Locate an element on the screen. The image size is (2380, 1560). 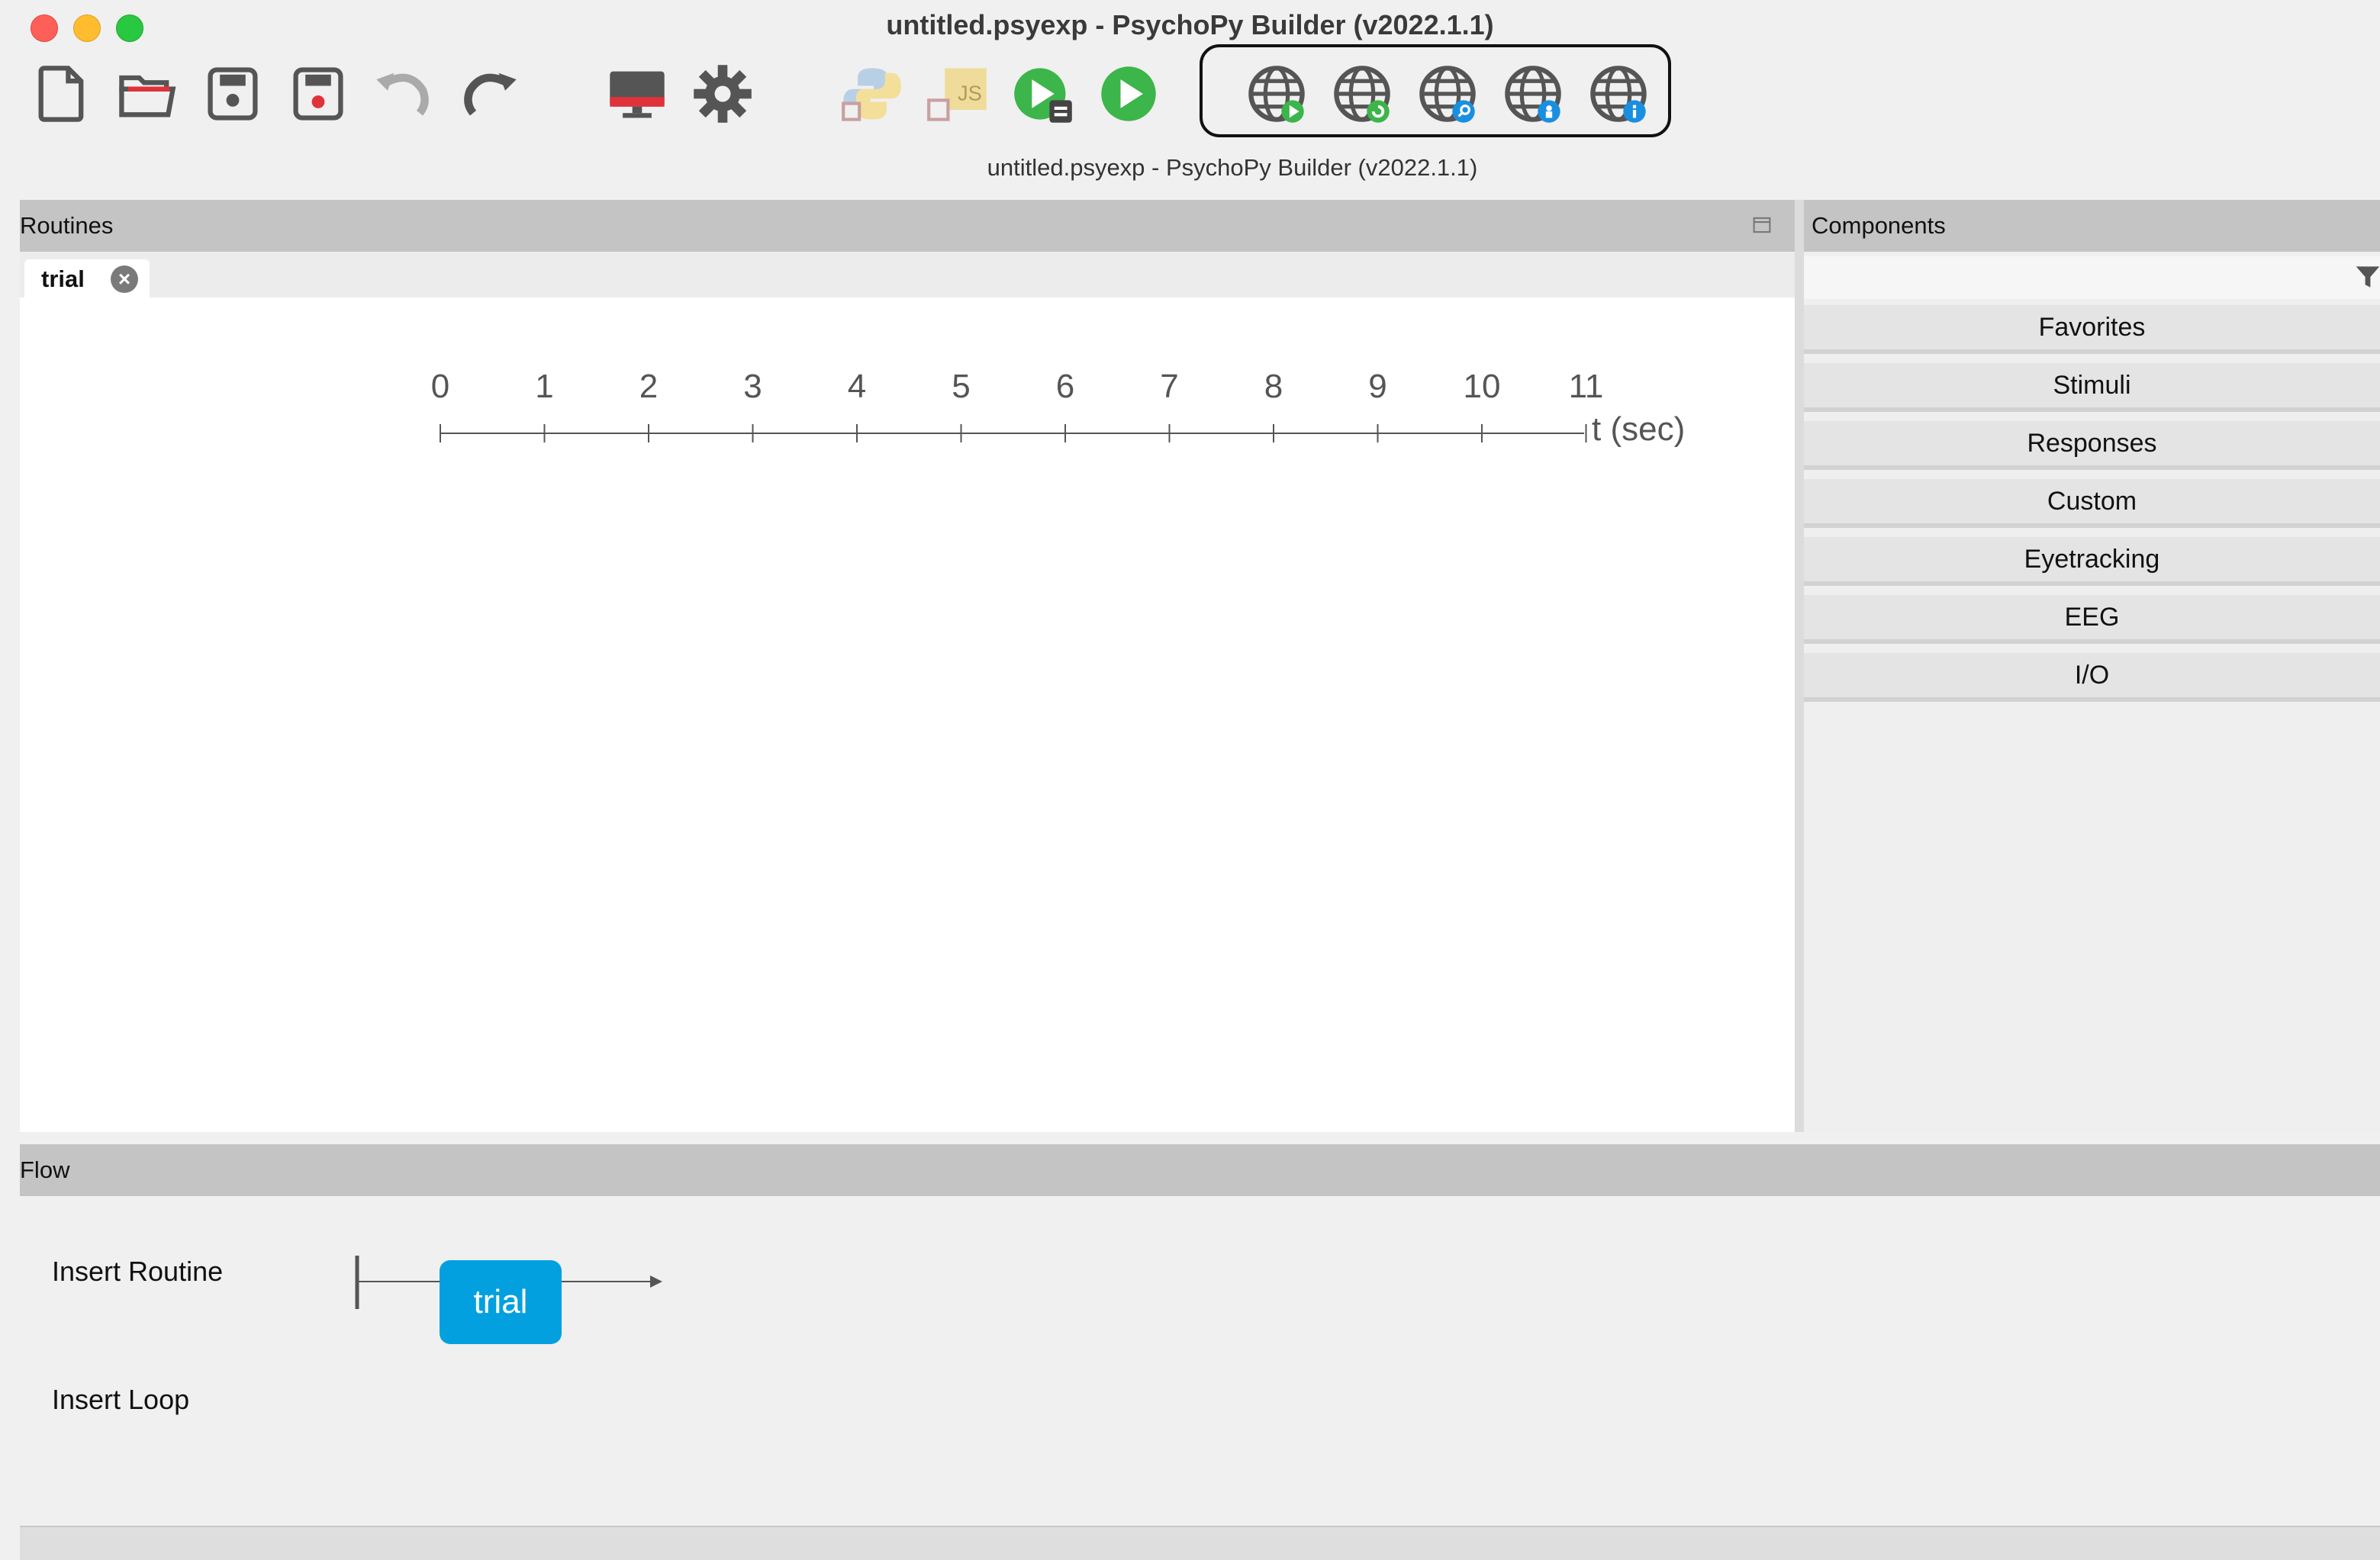
component-category-responses: Responses is located at coordinates (2092, 445).